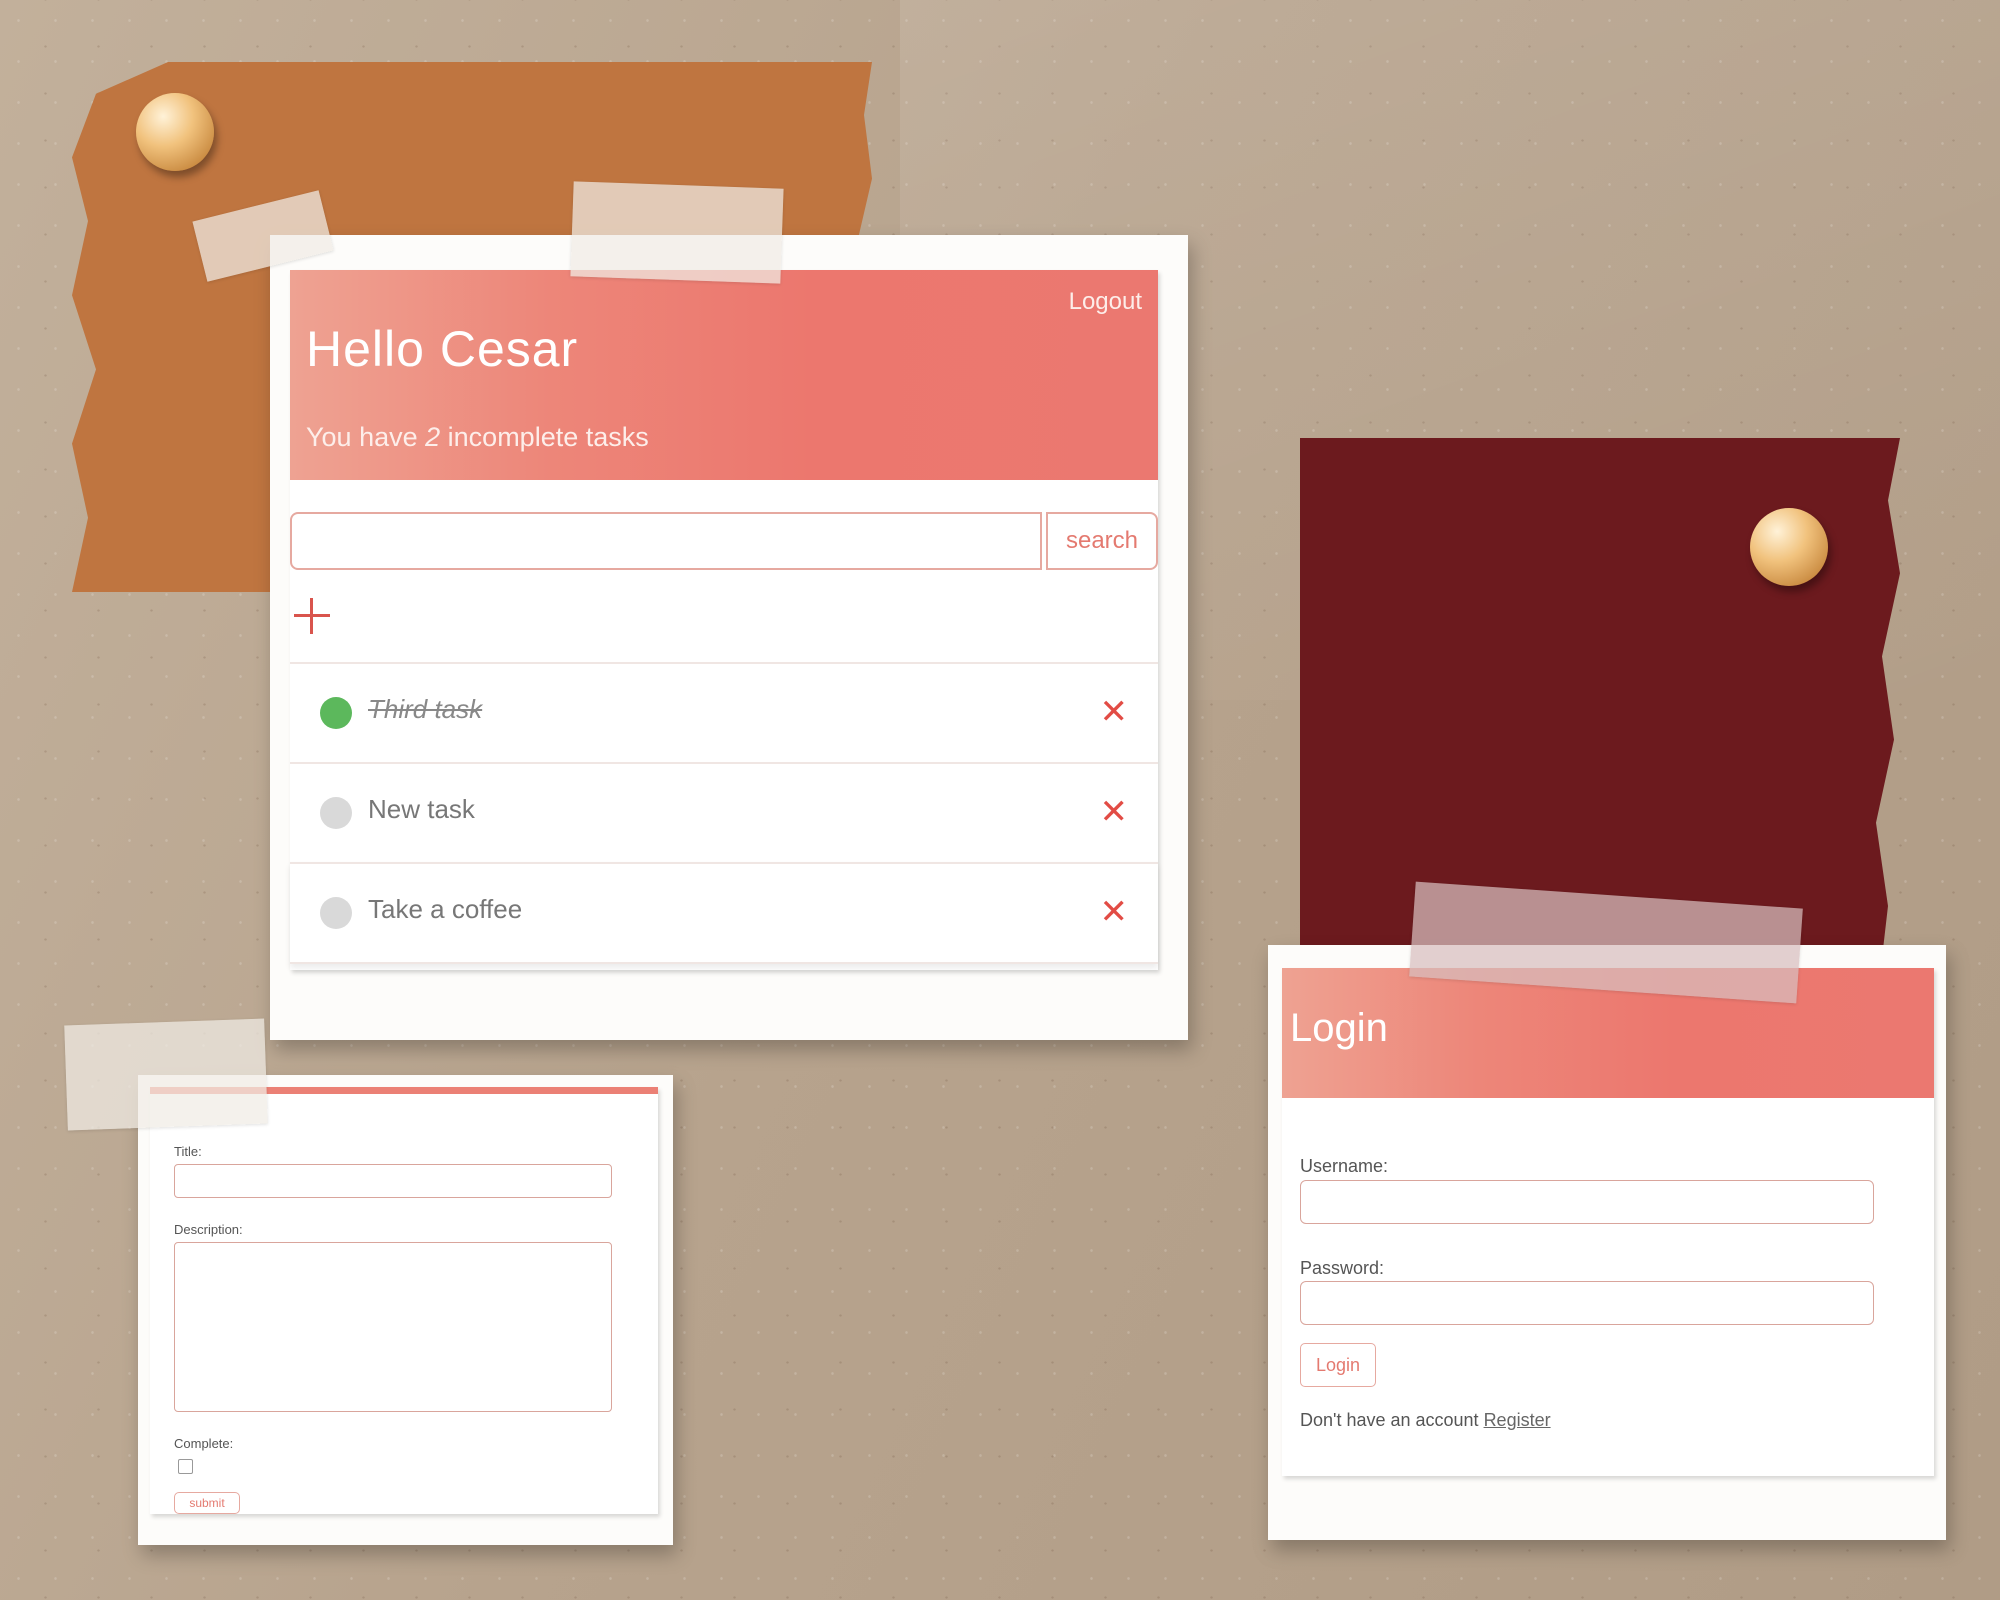 The height and width of the screenshot is (1600, 2000). What do you see at coordinates (185, 1466) in the screenshot?
I see `complete-checkbox` at bounding box center [185, 1466].